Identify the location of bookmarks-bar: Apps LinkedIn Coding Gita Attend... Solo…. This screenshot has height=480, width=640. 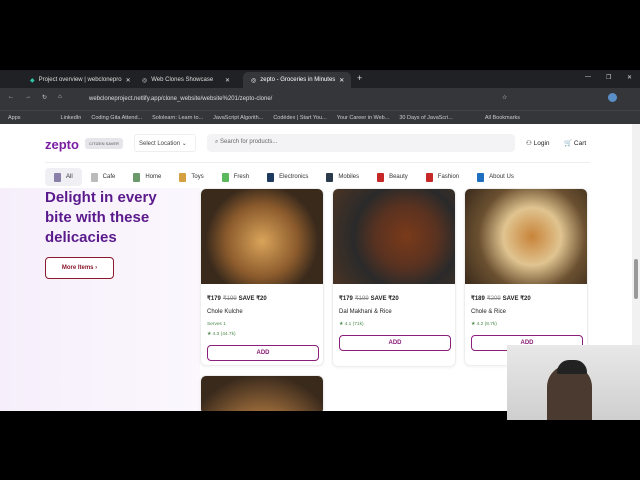
(320, 117).